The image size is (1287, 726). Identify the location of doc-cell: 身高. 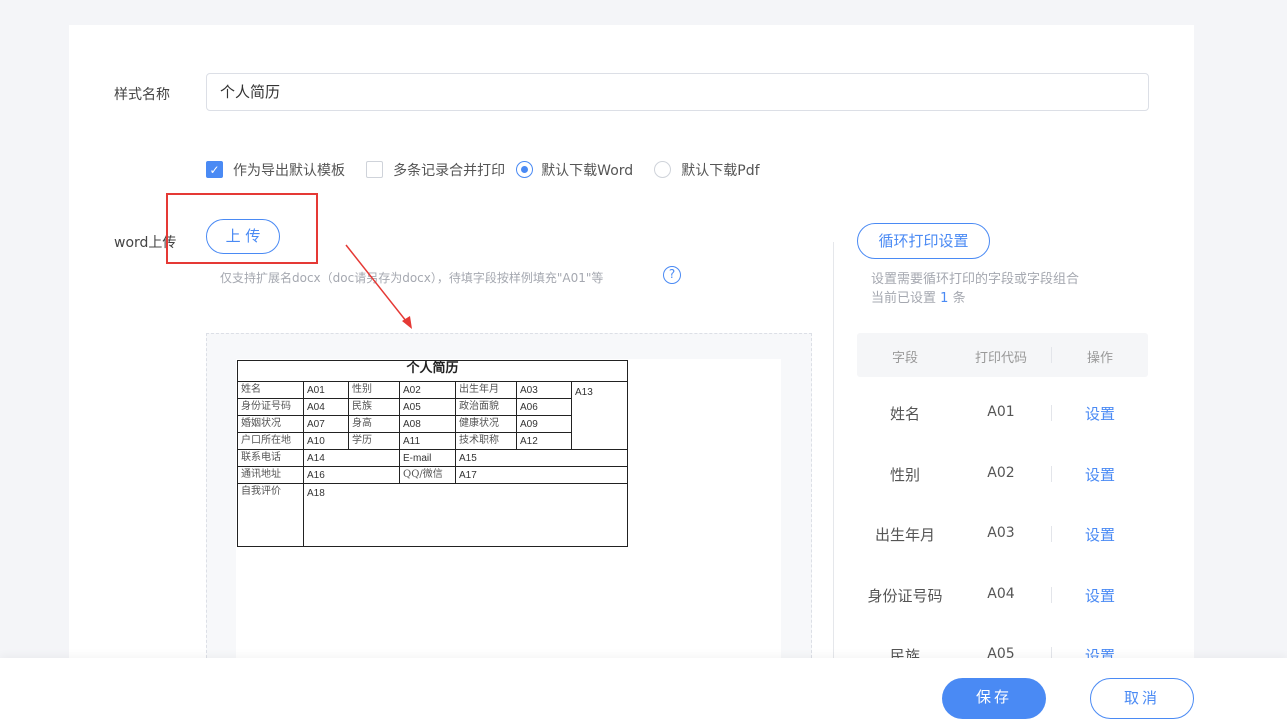
(374, 424).